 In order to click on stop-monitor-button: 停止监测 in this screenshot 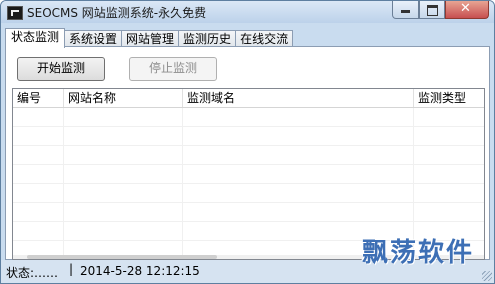, I will do `click(173, 69)`.